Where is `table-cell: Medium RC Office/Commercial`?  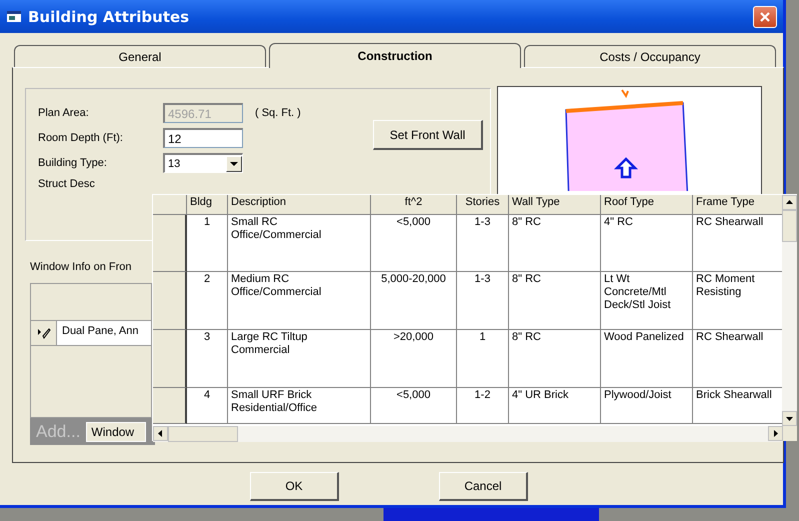
table-cell: Medium RC Office/Commercial is located at coordinates (299, 301).